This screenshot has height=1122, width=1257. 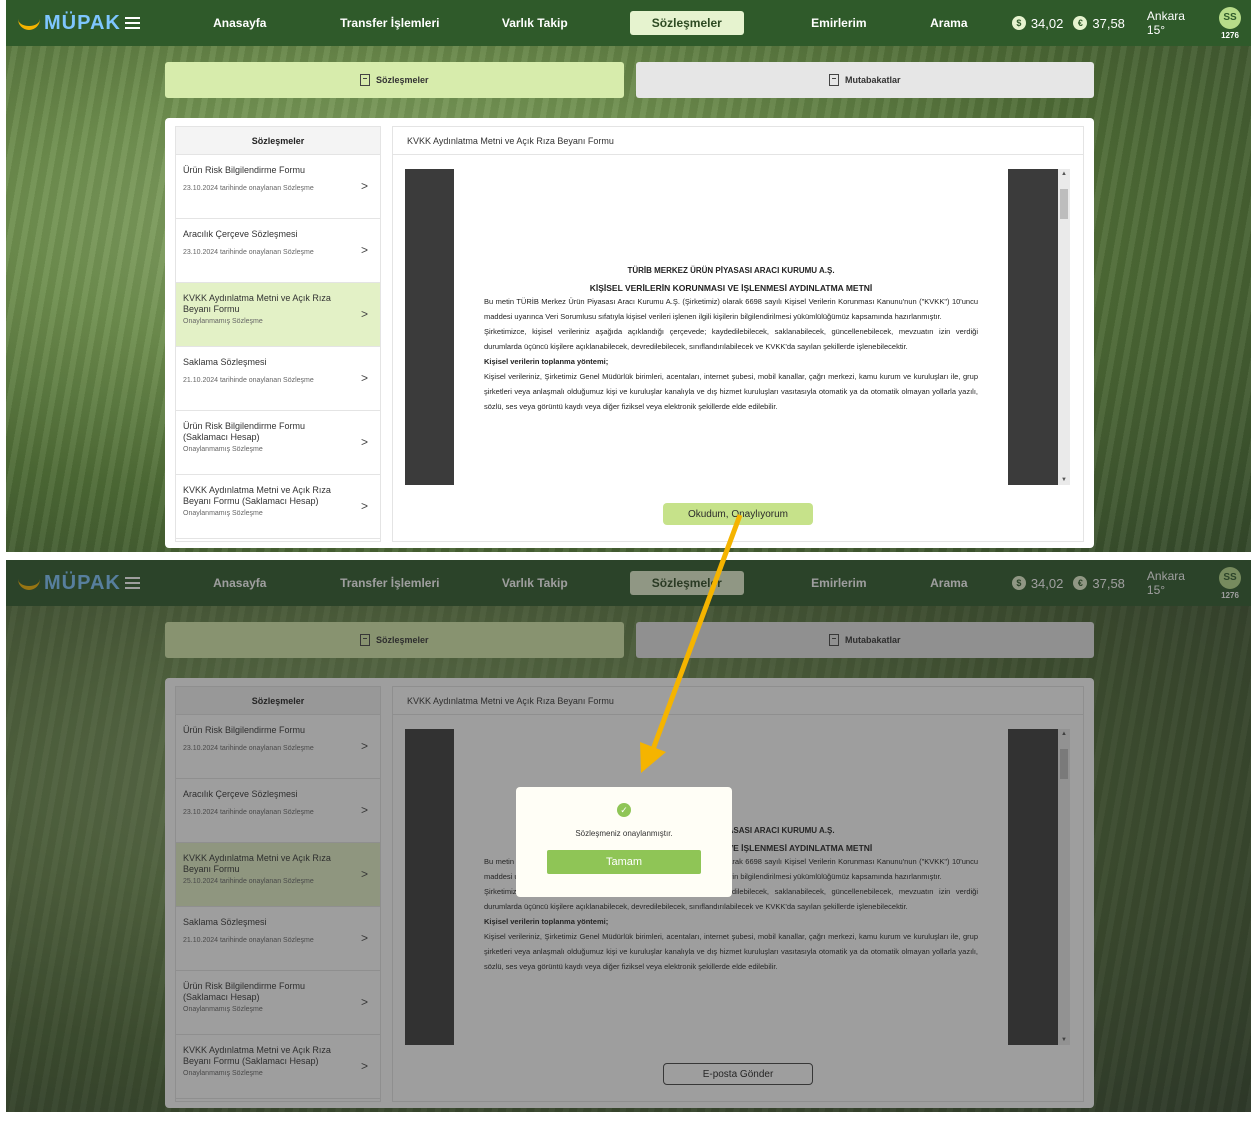 I want to click on nav-contracts: Sözleşmeler, so click(x=686, y=23).